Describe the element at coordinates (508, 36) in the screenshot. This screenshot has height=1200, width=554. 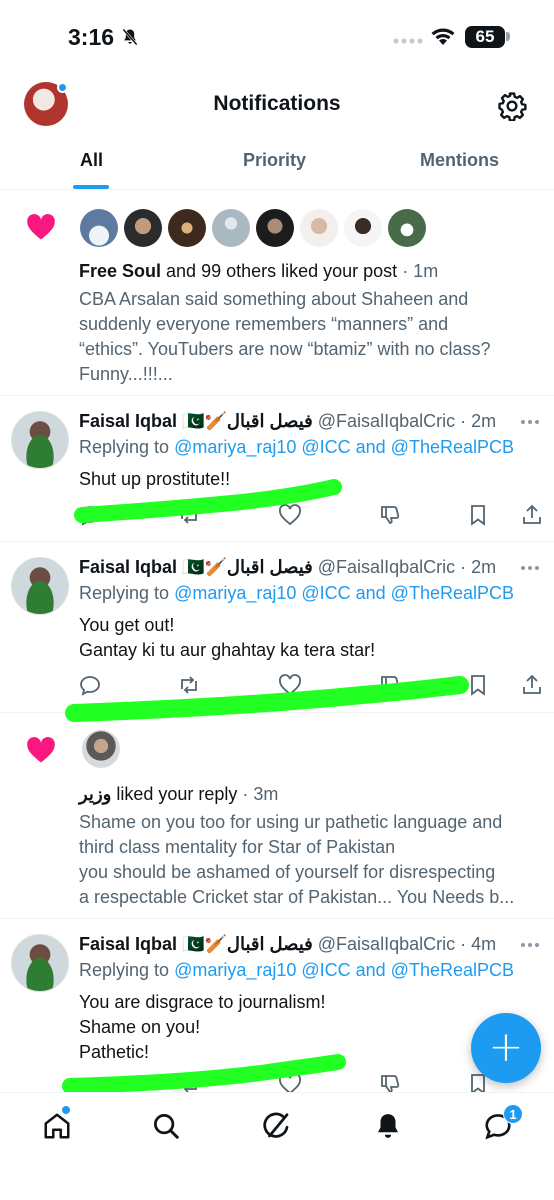
I see `battery-tip` at that location.